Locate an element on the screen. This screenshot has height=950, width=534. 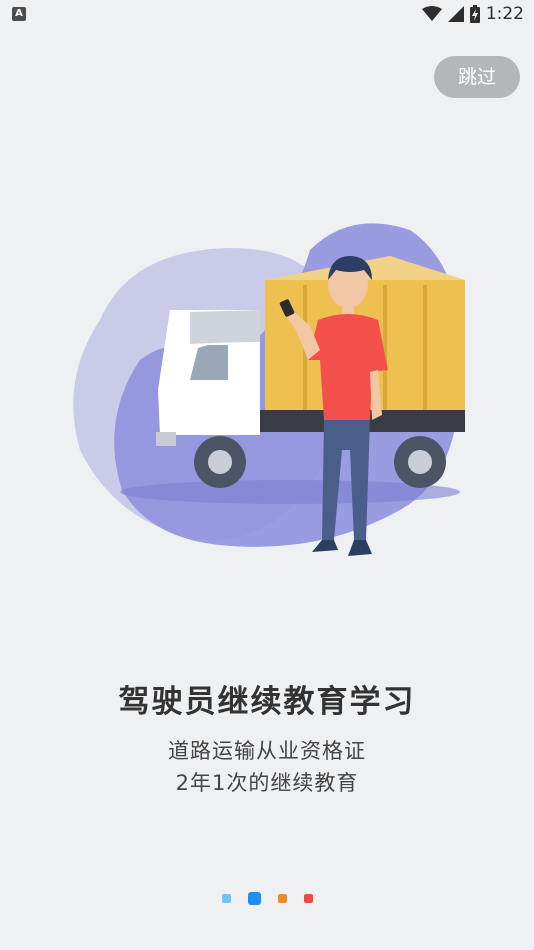
status-bar: A 1:22 is located at coordinates (267, 14).